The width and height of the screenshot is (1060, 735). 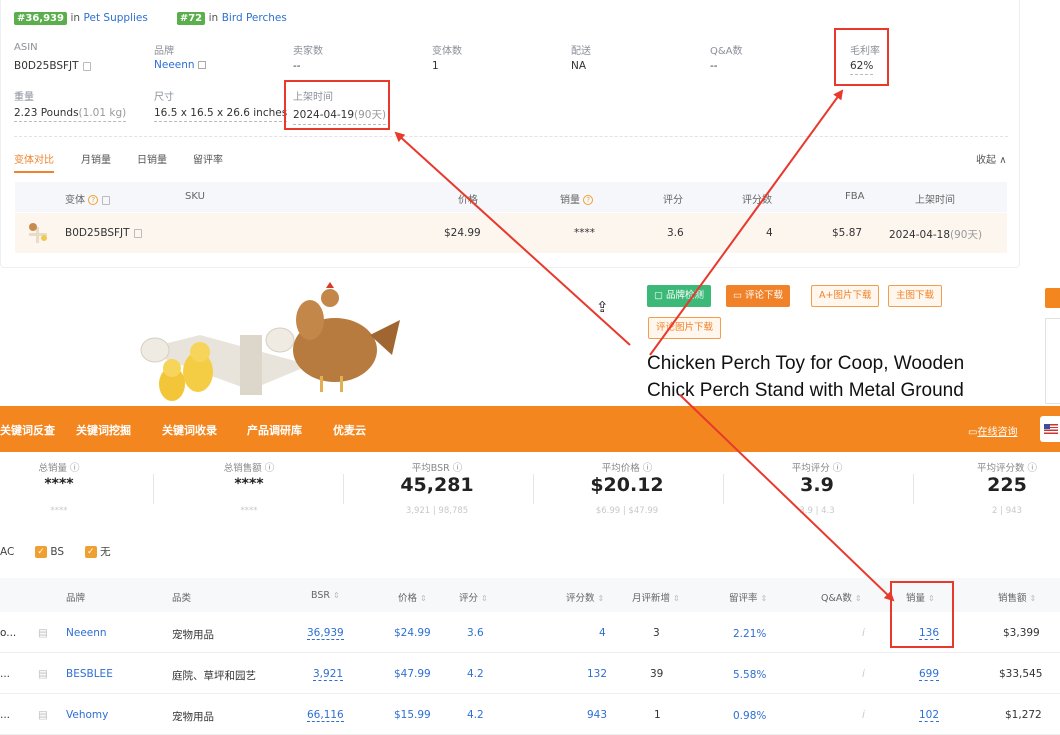 I want to click on arrow-to-sales, so click(x=787, y=498).